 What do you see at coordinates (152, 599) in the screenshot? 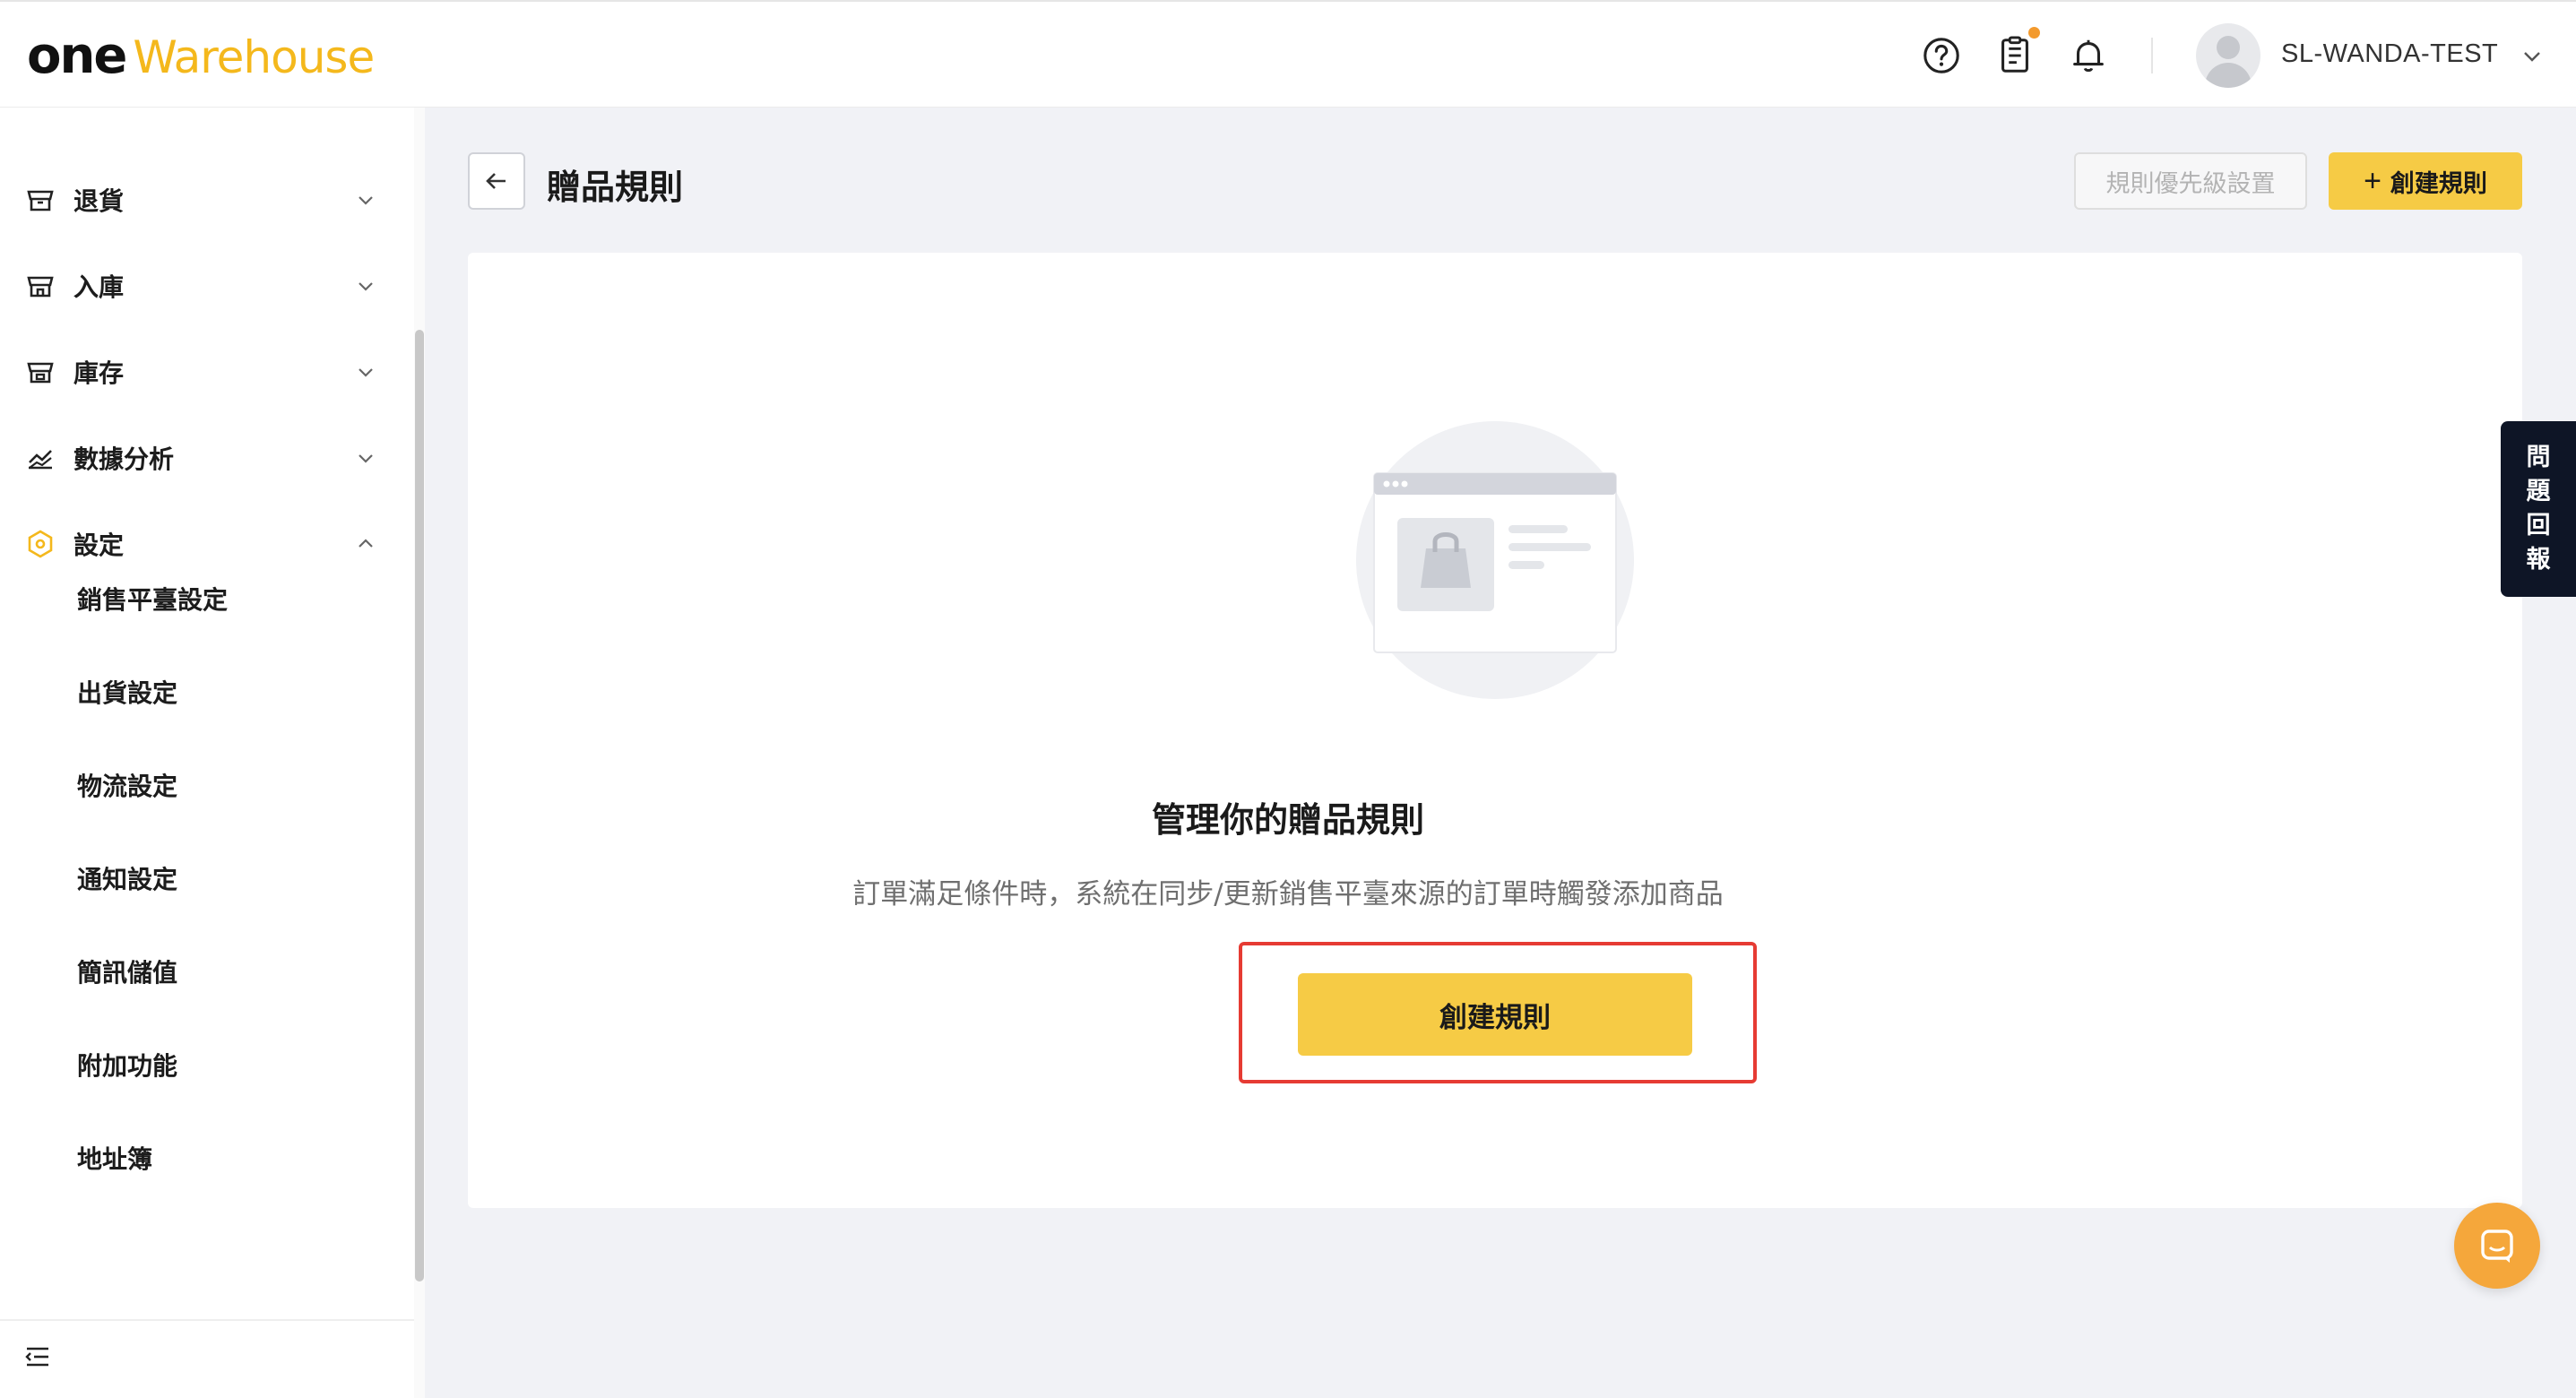
I see `sidebar-subitem-sales-platform: 銷售平臺設定` at bounding box center [152, 599].